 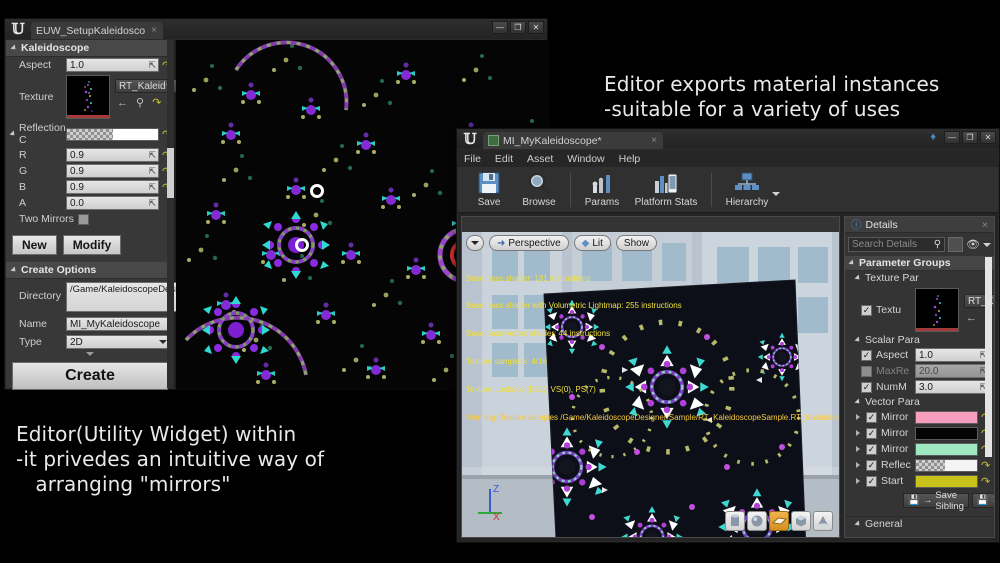 What do you see at coordinates (946, 449) in the screenshot?
I see `mirror3-color-swatch` at bounding box center [946, 449].